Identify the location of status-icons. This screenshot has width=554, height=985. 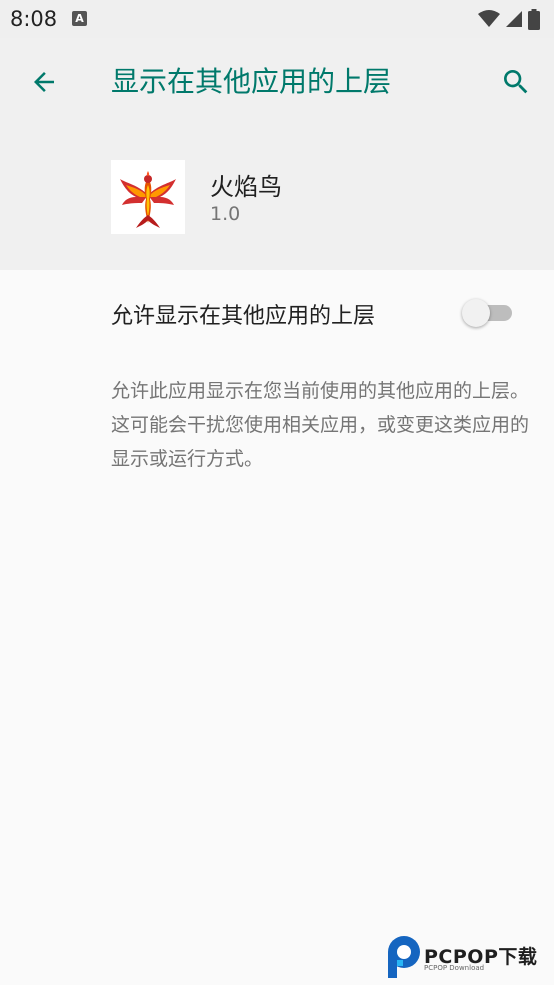
(509, 19).